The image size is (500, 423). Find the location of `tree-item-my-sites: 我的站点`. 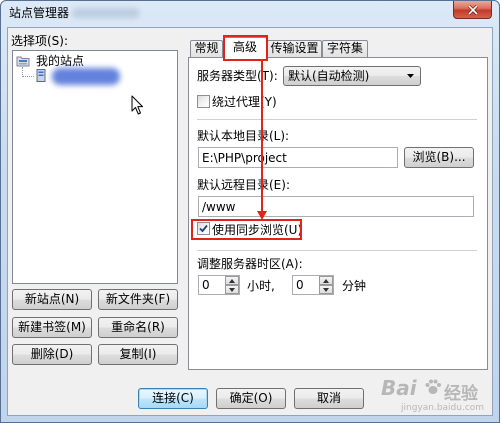

tree-item-my-sites: 我的站点 is located at coordinates (60, 61).